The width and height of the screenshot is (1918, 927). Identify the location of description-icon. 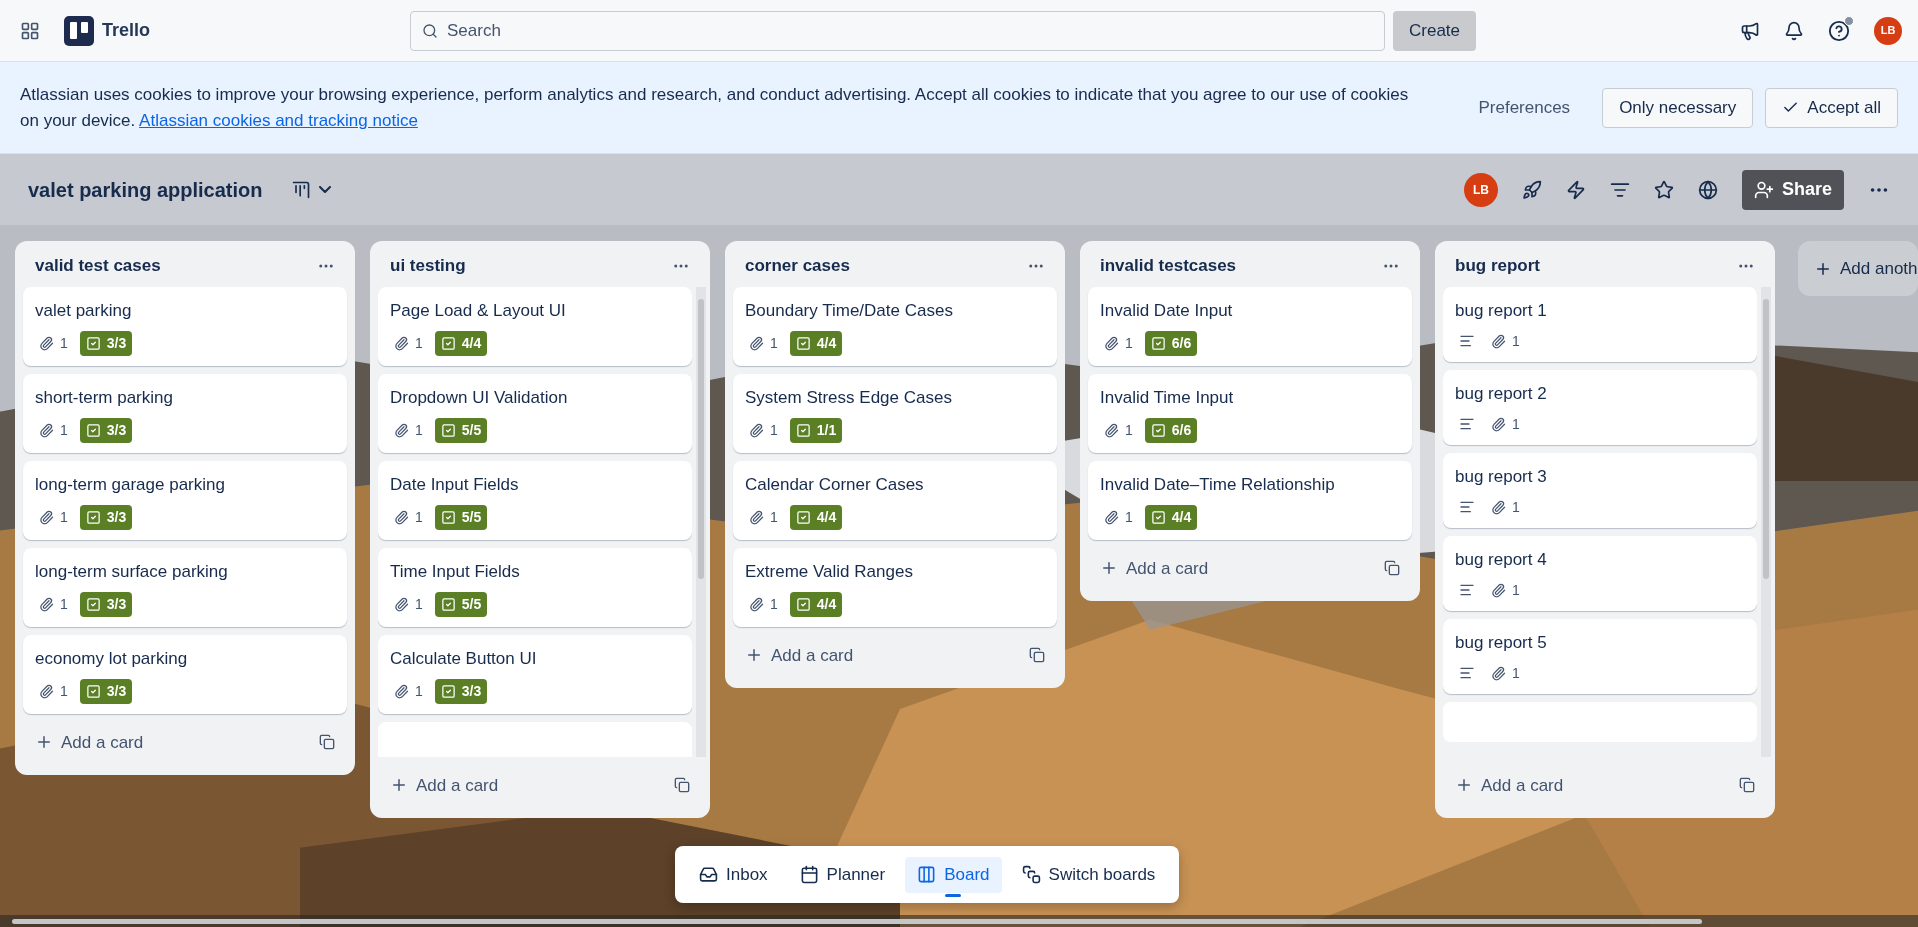
(1467, 507).